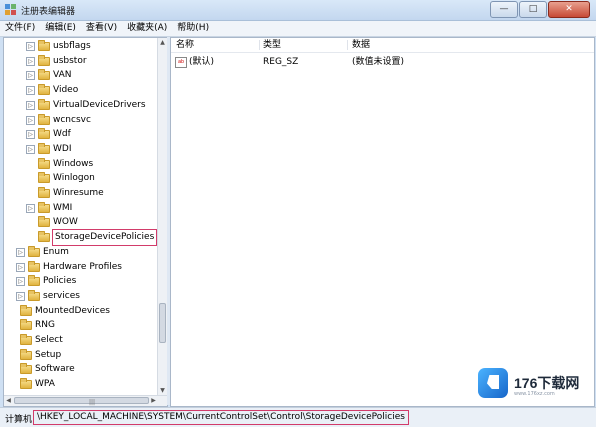 The width and height of the screenshot is (596, 427). Describe the element at coordinates (48, 134) in the screenshot. I see `tree-item: ▷ Wdf` at that location.